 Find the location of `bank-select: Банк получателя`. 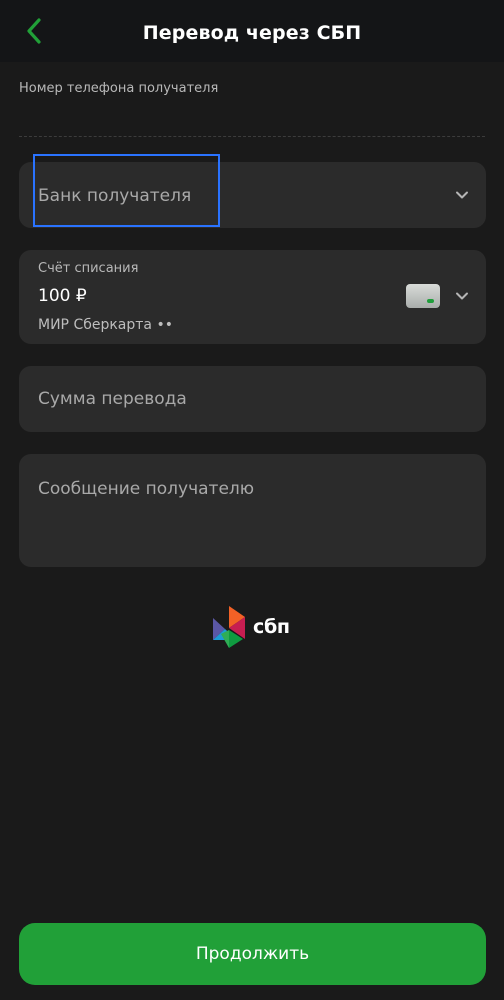

bank-select: Банк получателя is located at coordinates (252, 191).